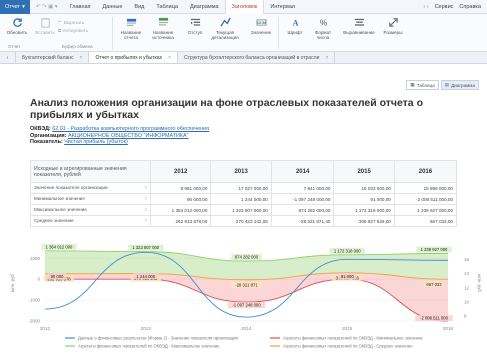 This screenshot has height=360, width=487. I want to click on help-nav-icon: ‹ ›, so click(425, 7).